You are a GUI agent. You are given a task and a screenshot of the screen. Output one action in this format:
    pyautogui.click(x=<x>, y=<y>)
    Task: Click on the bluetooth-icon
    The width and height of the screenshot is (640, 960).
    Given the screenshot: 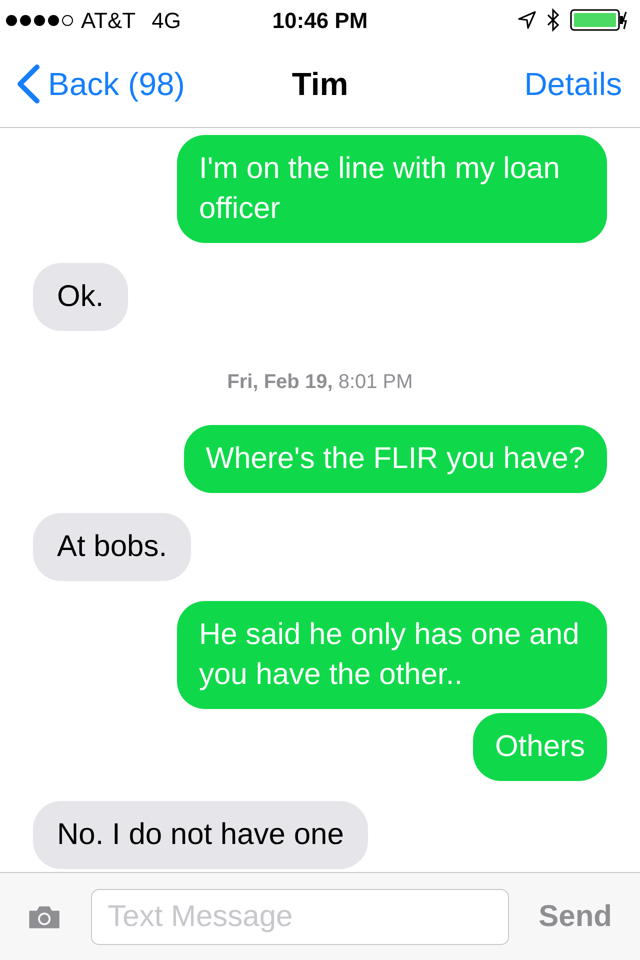 What is the action you would take?
    pyautogui.click(x=553, y=20)
    